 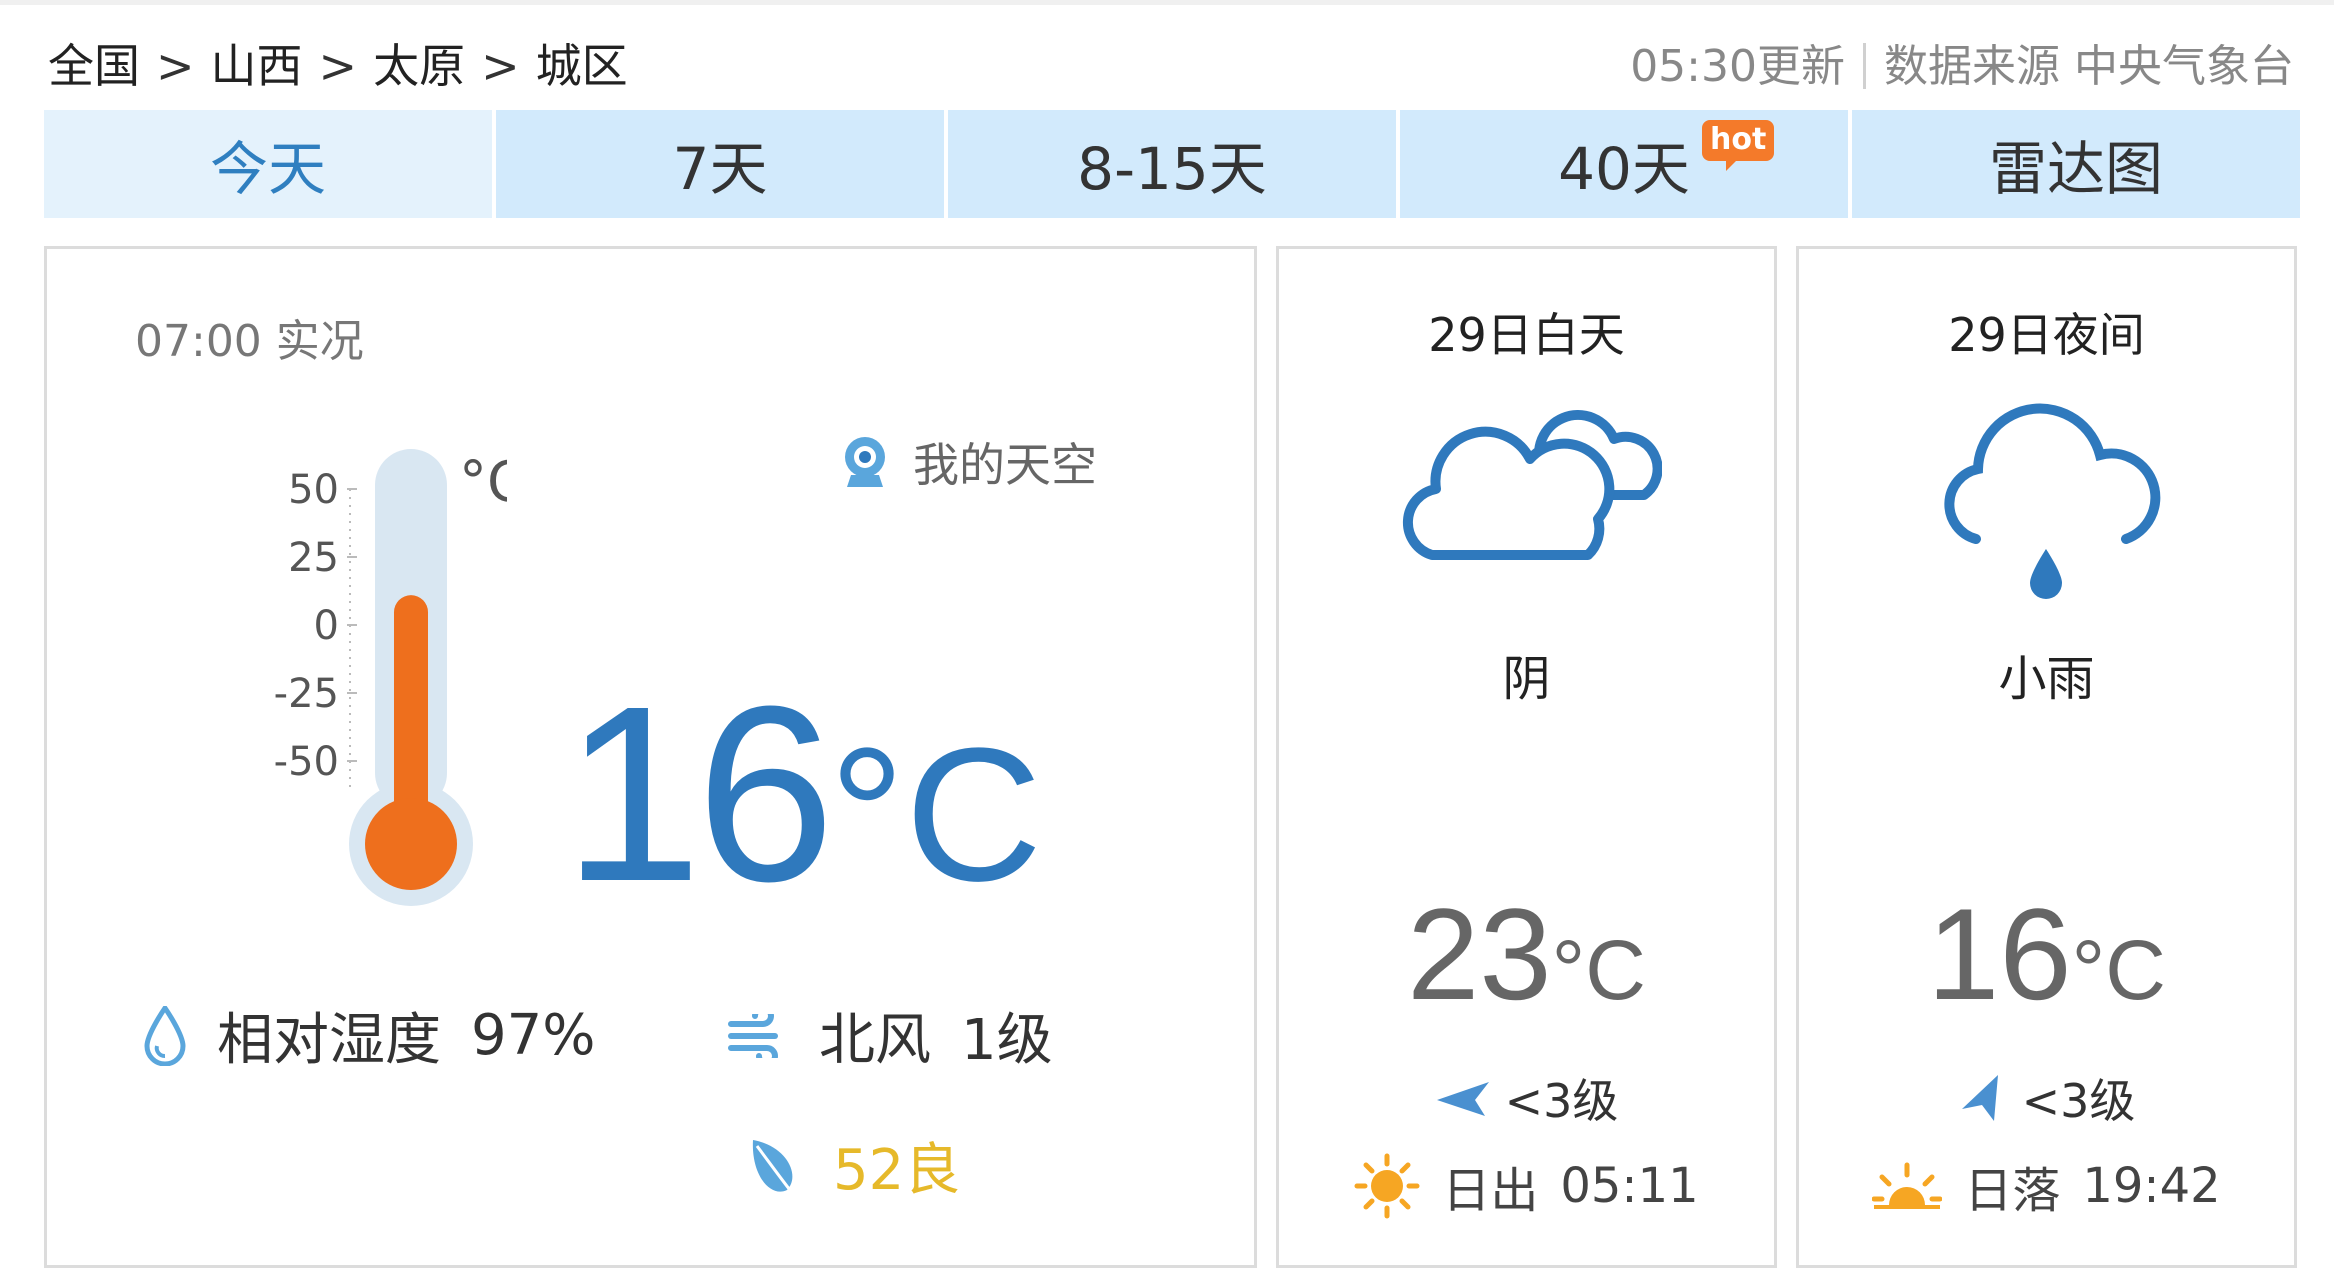 I want to click on leaf-icon, so click(x=773, y=1167).